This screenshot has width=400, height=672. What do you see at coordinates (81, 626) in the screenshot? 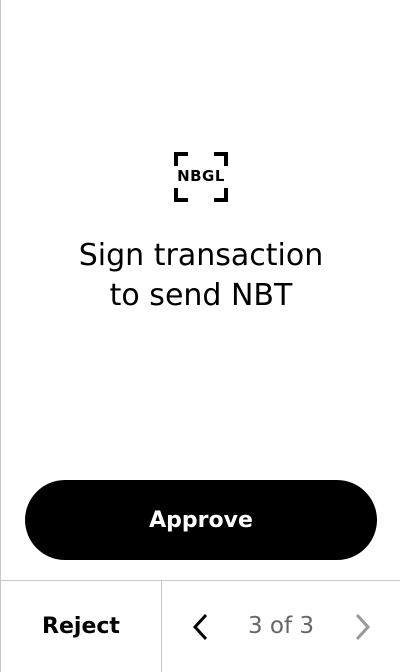
I see `reject-button: Reject` at bounding box center [81, 626].